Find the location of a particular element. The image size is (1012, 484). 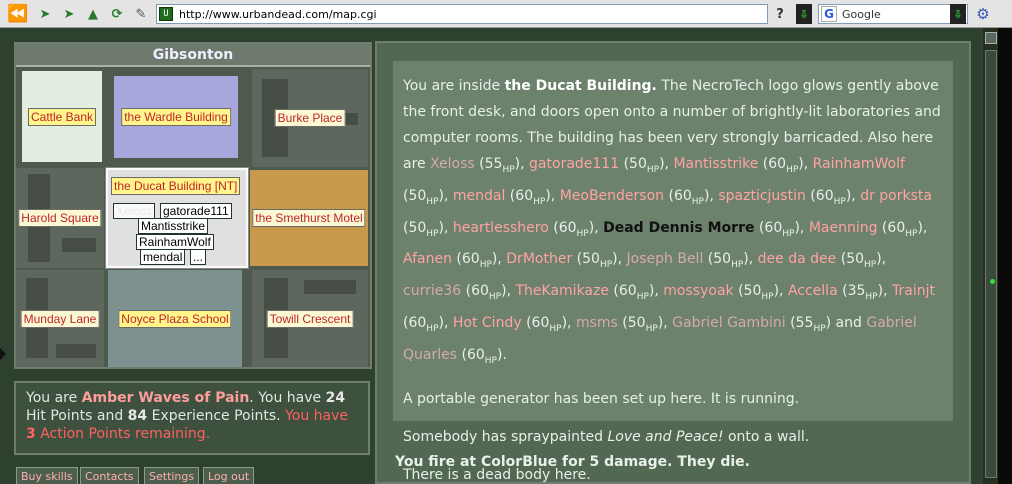

status-text: Experience Points. is located at coordinates (216, 416).